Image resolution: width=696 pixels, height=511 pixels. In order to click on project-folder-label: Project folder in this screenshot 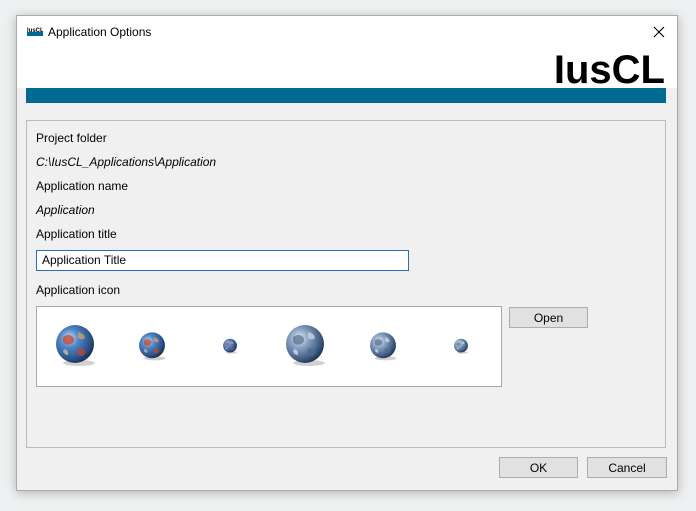, I will do `click(71, 138)`.